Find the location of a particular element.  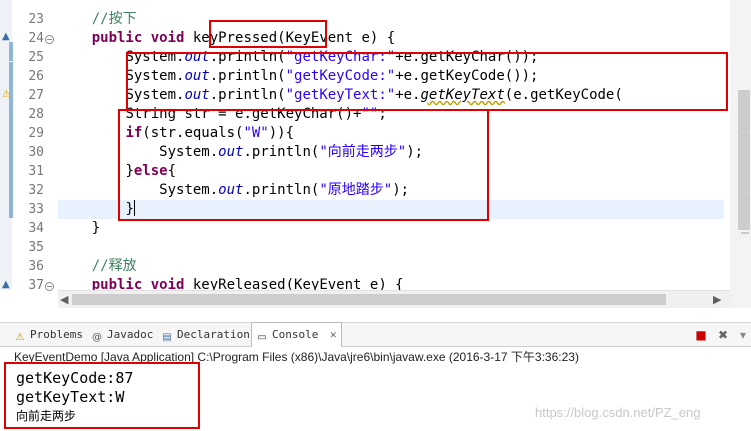

horizontal-scroll-thumb is located at coordinates (369, 299).